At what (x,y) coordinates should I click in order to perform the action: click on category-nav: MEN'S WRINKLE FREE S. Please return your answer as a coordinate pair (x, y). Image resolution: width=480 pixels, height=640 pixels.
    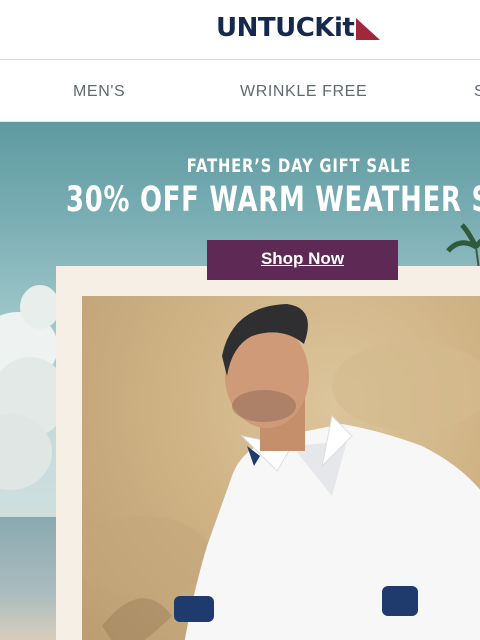
    Looking at the image, I should click on (240, 91).